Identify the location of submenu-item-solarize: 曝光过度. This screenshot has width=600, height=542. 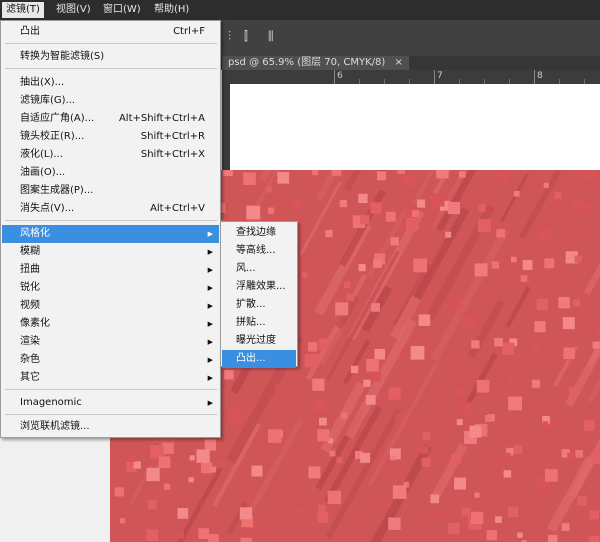
(259, 341).